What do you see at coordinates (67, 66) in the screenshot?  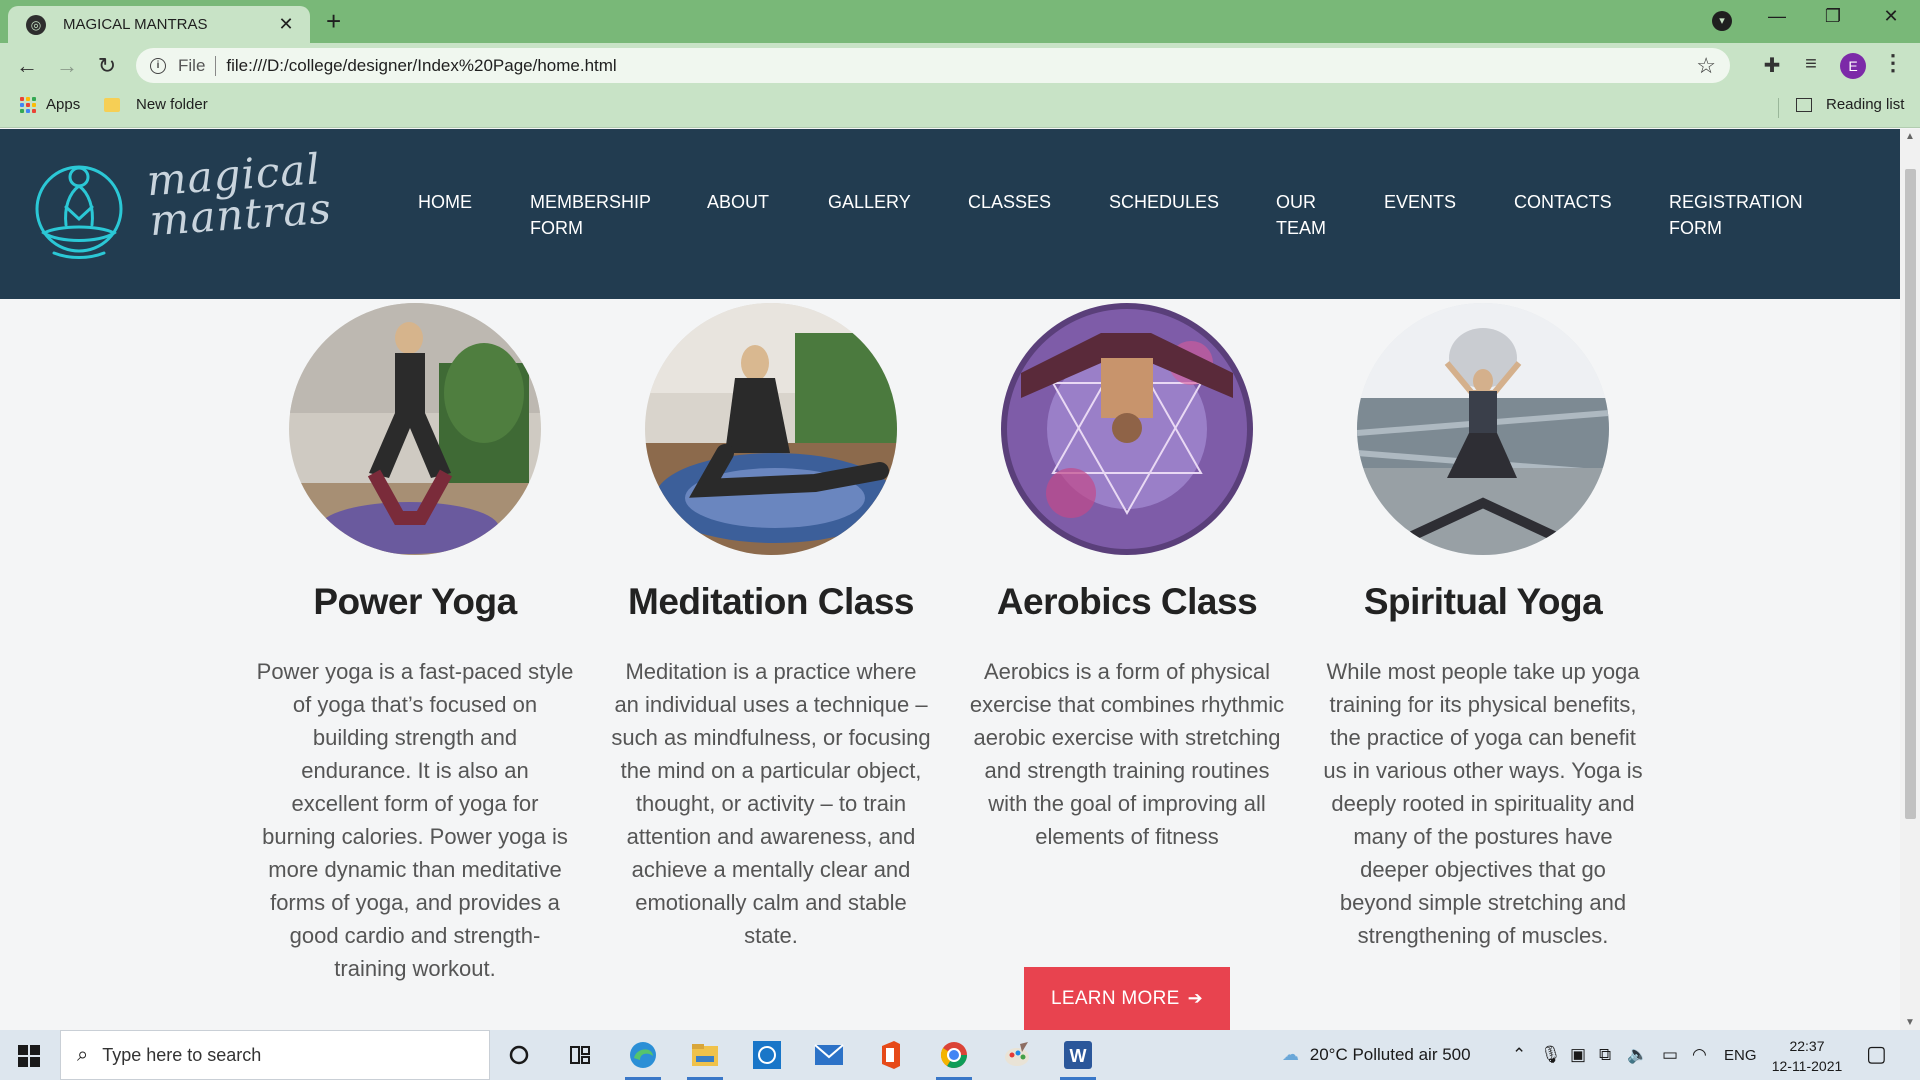 I see `forward-arrow-icon: →` at bounding box center [67, 66].